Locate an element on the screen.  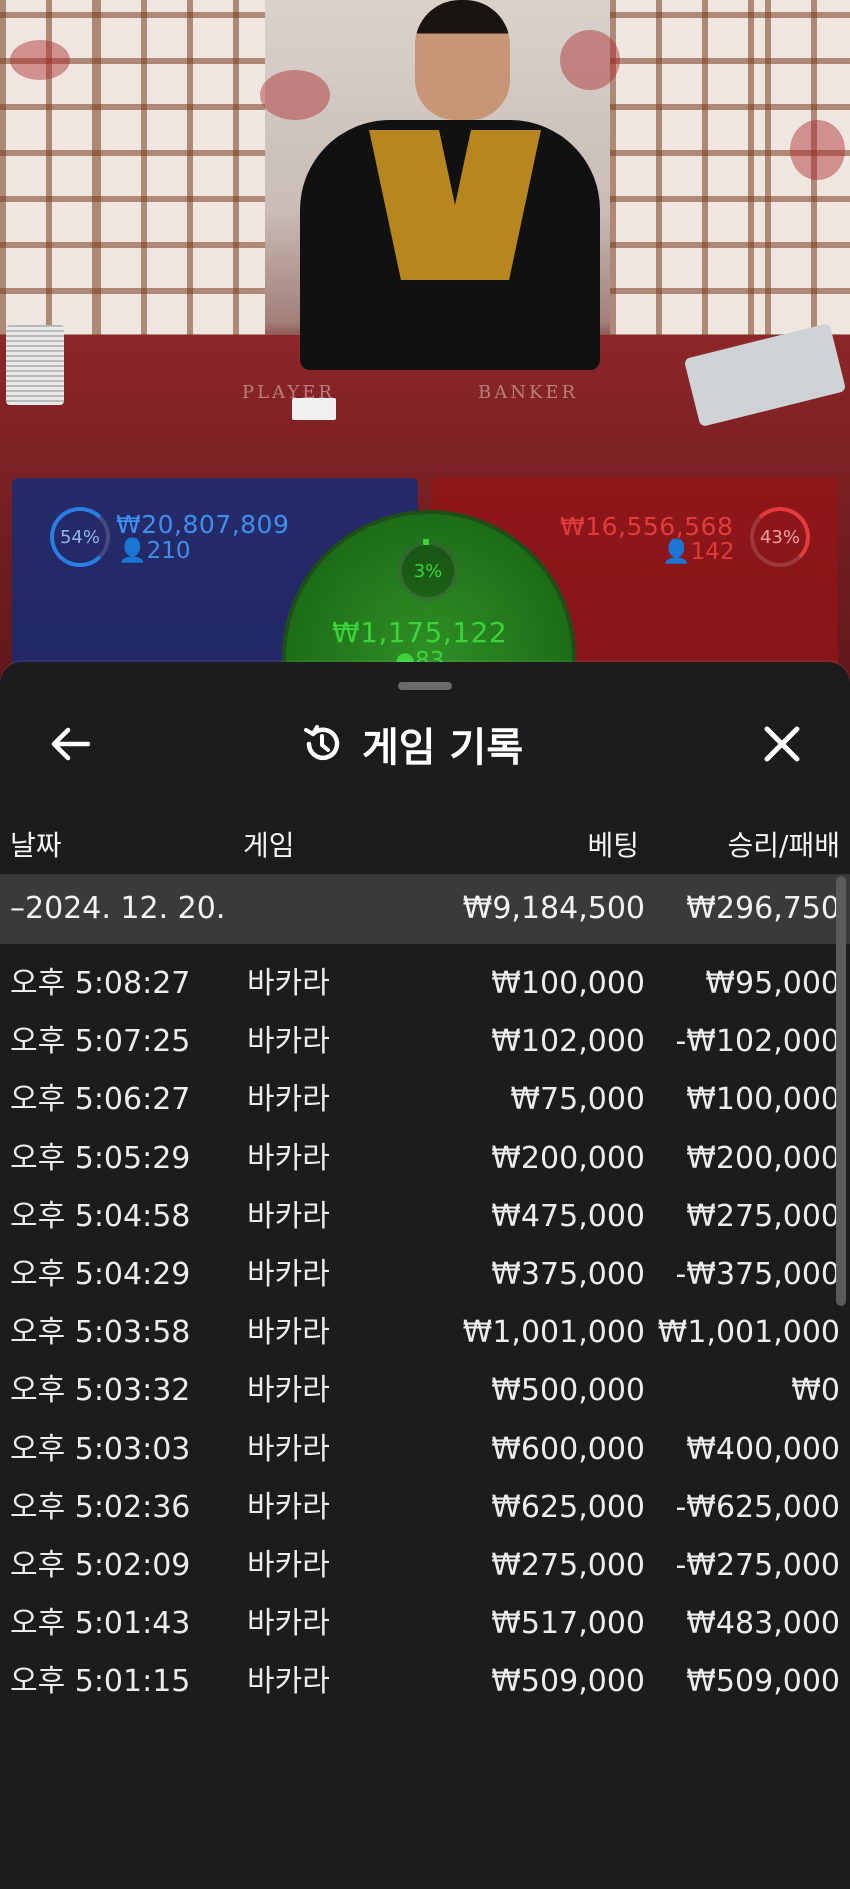
arrow-left-icon is located at coordinates (70, 744).